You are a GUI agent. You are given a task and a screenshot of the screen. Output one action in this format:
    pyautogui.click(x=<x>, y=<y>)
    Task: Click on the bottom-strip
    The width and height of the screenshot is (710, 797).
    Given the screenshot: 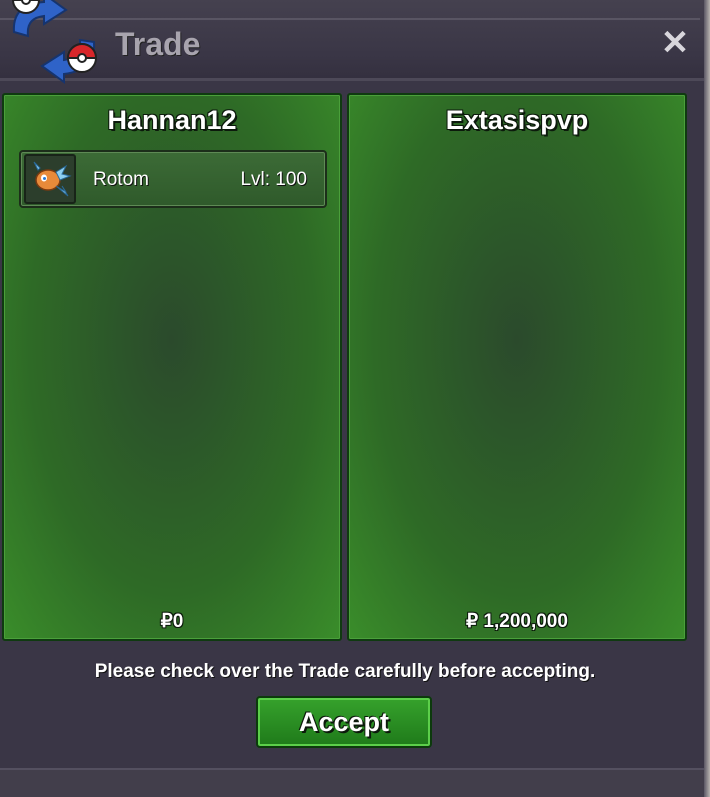 What is the action you would take?
    pyautogui.click(x=352, y=782)
    